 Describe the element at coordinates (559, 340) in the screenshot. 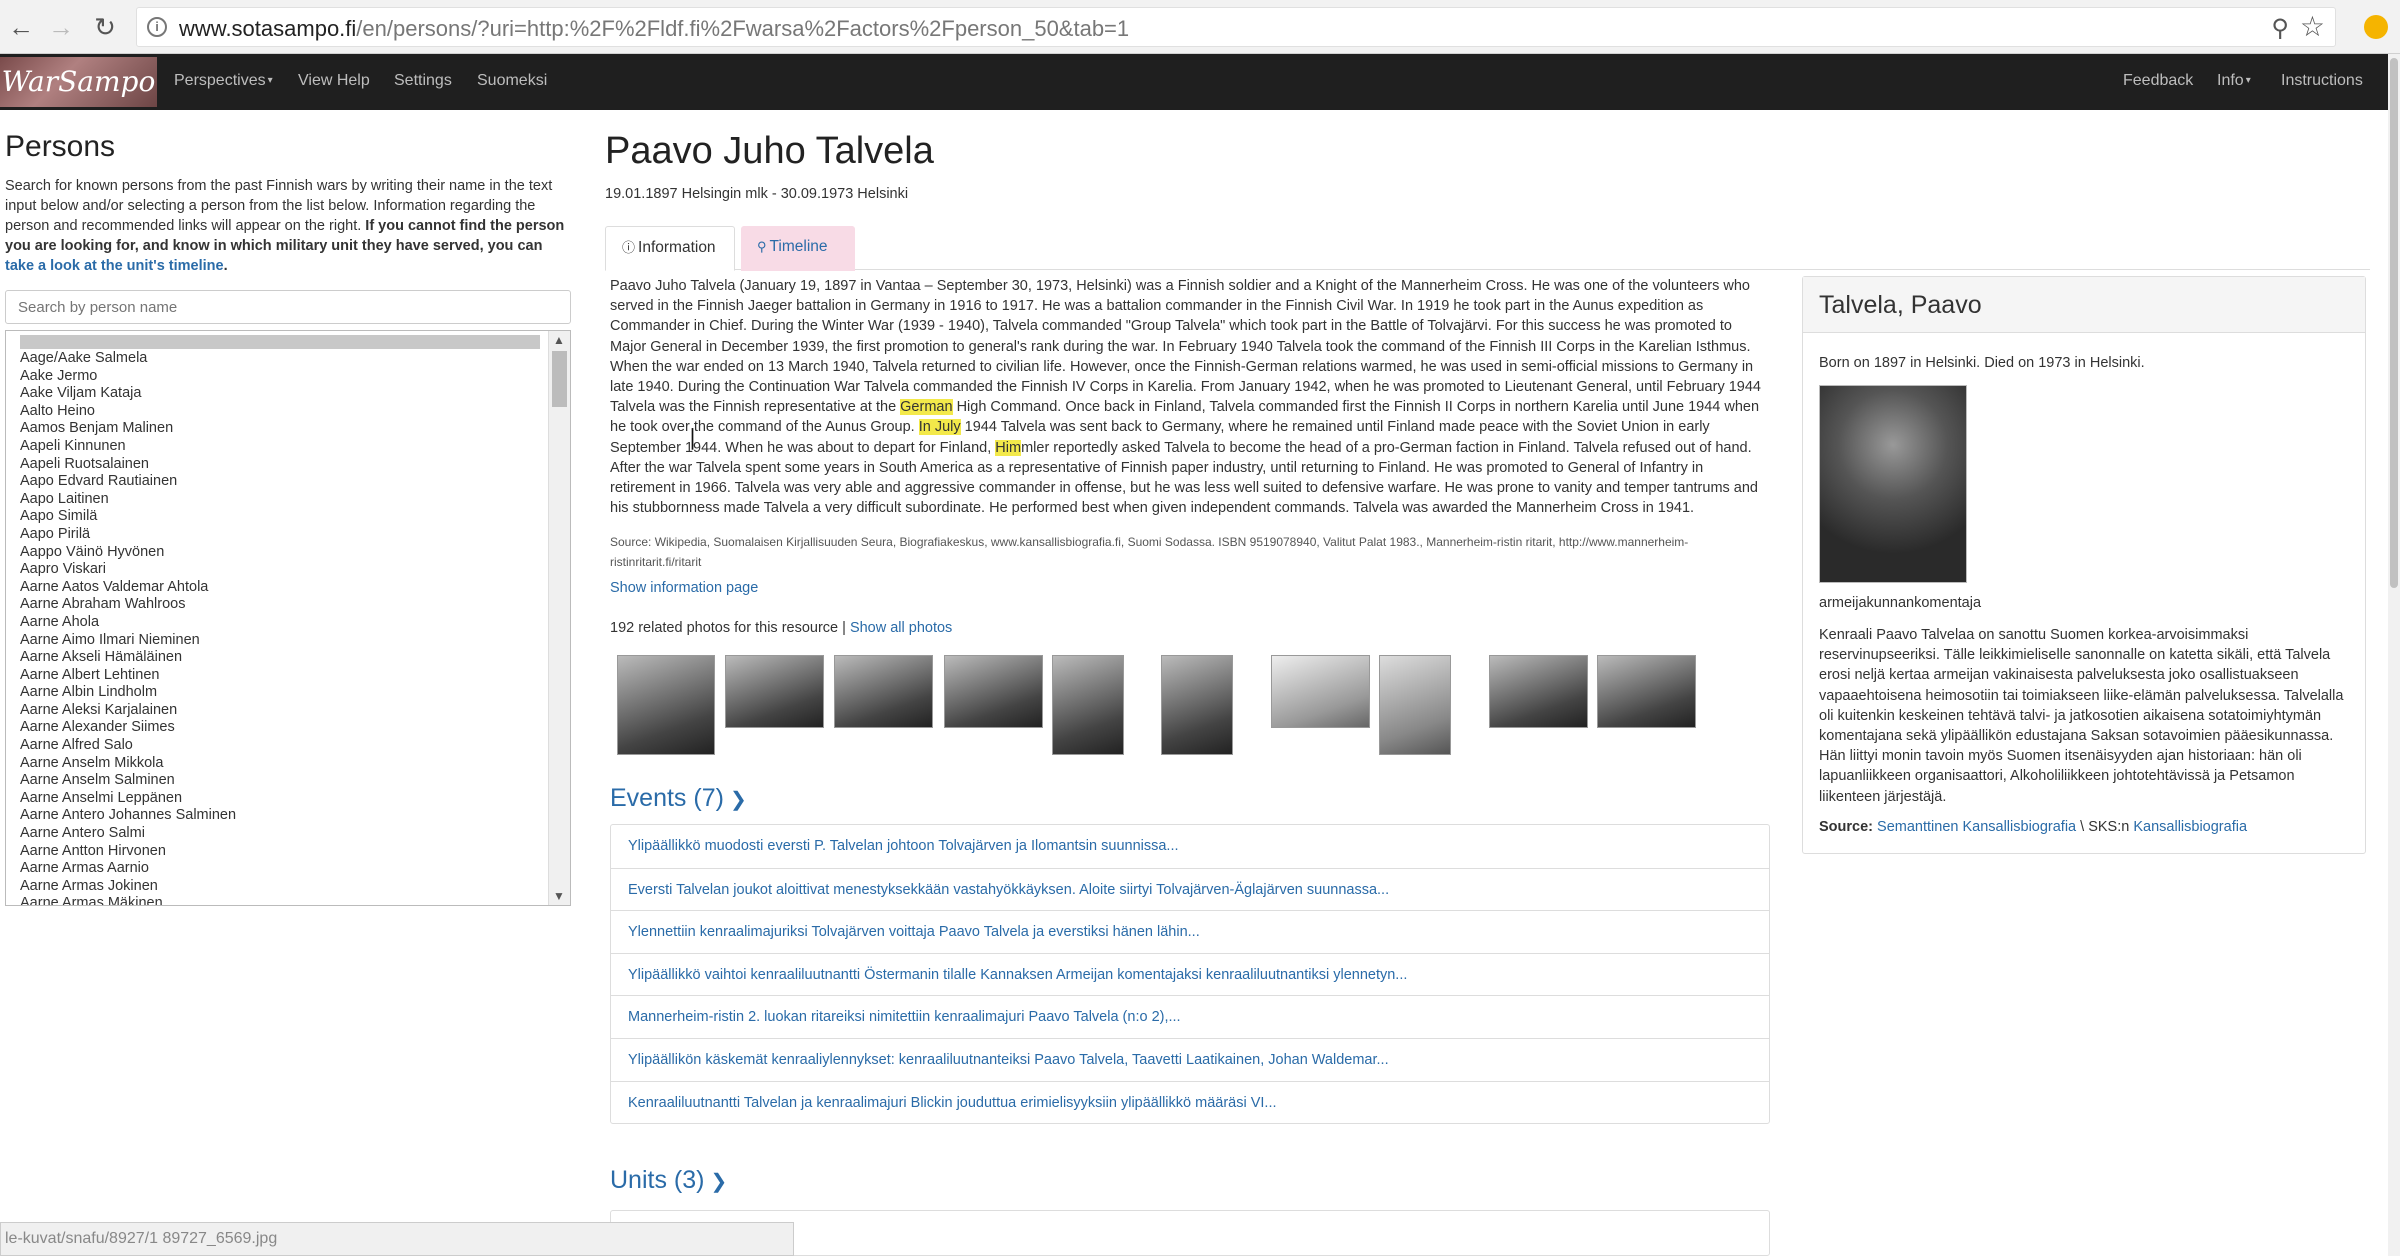

I see `scroll-up-icon: ▲` at that location.